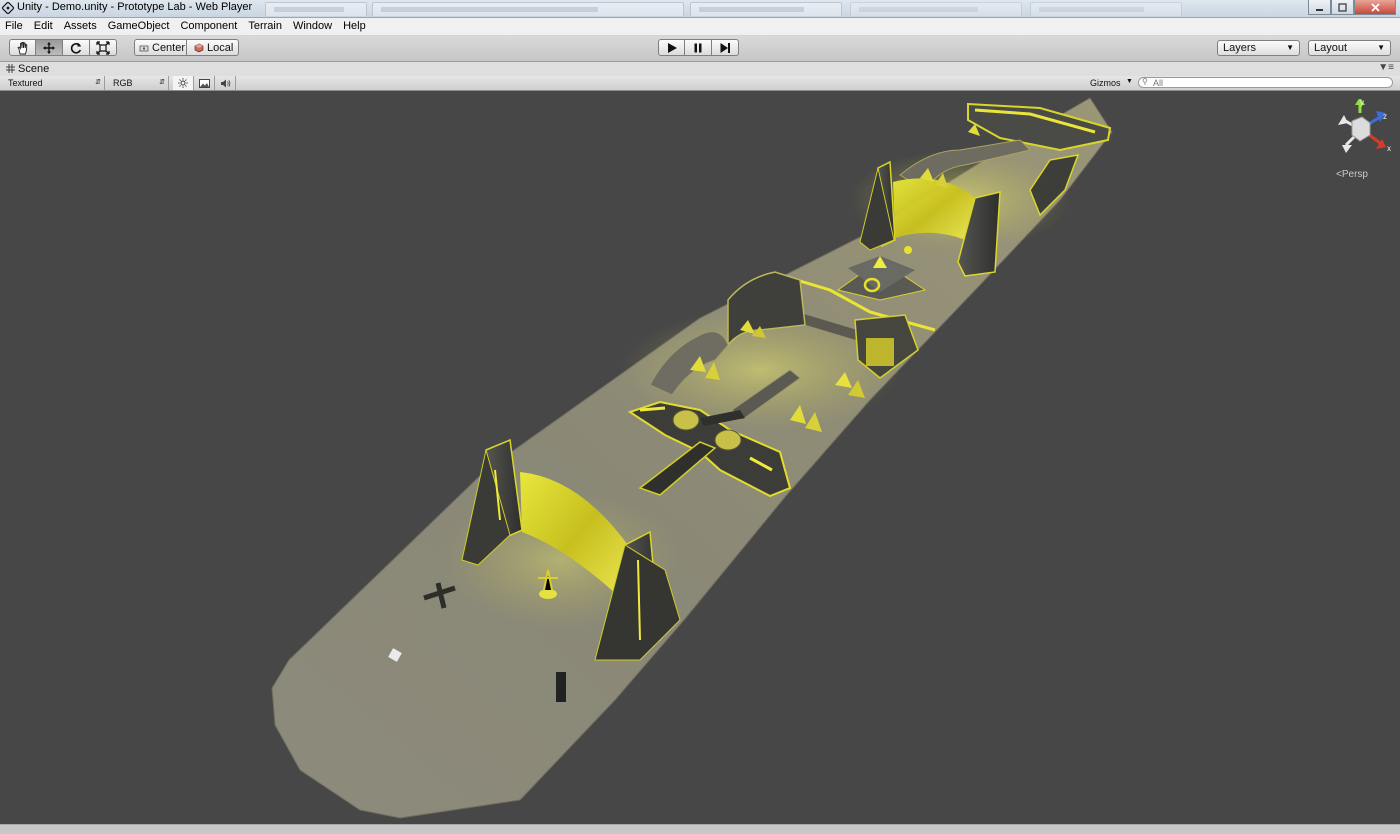  Describe the element at coordinates (25, 83) in the screenshot. I see `draw-mode-label: Textured` at that location.